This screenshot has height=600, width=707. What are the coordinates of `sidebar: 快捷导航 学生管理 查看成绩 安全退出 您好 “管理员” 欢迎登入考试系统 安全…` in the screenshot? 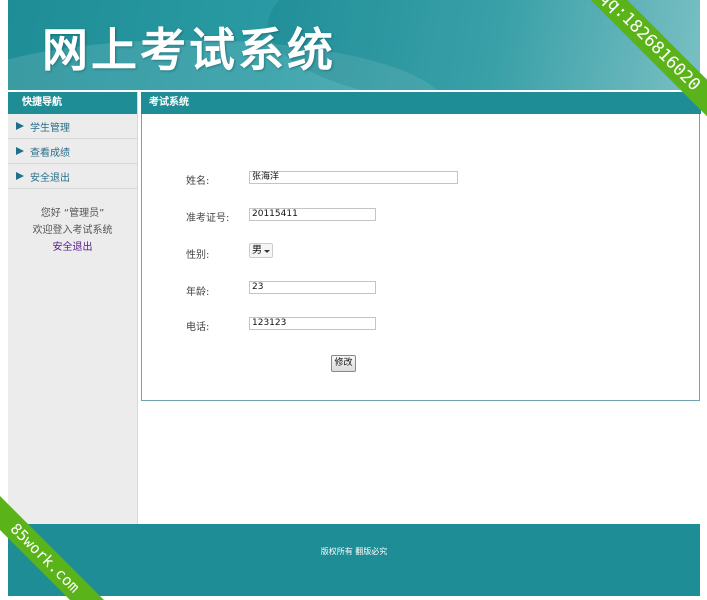 It's located at (73, 308).